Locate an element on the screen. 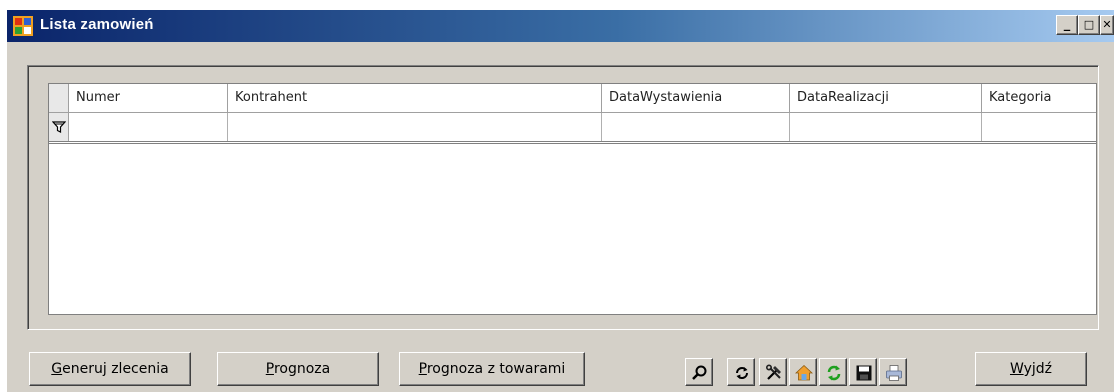 The height and width of the screenshot is (392, 1114). maximize-icon: □ is located at coordinates (1089, 24).